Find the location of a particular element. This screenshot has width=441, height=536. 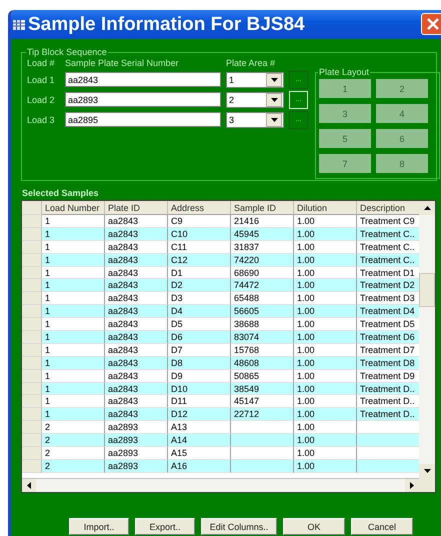

table-cell: 38549 is located at coordinates (262, 389).